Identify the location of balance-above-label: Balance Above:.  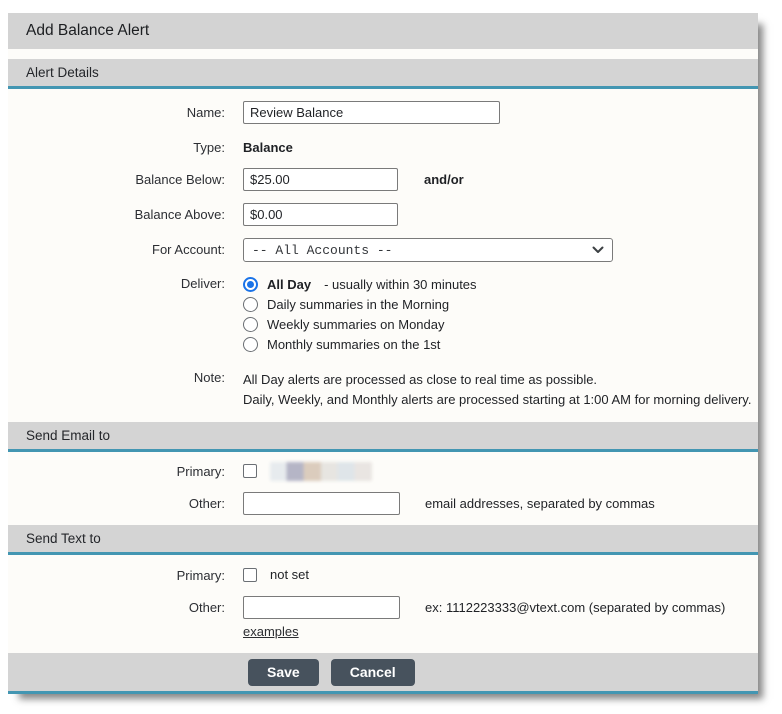
(179, 214).